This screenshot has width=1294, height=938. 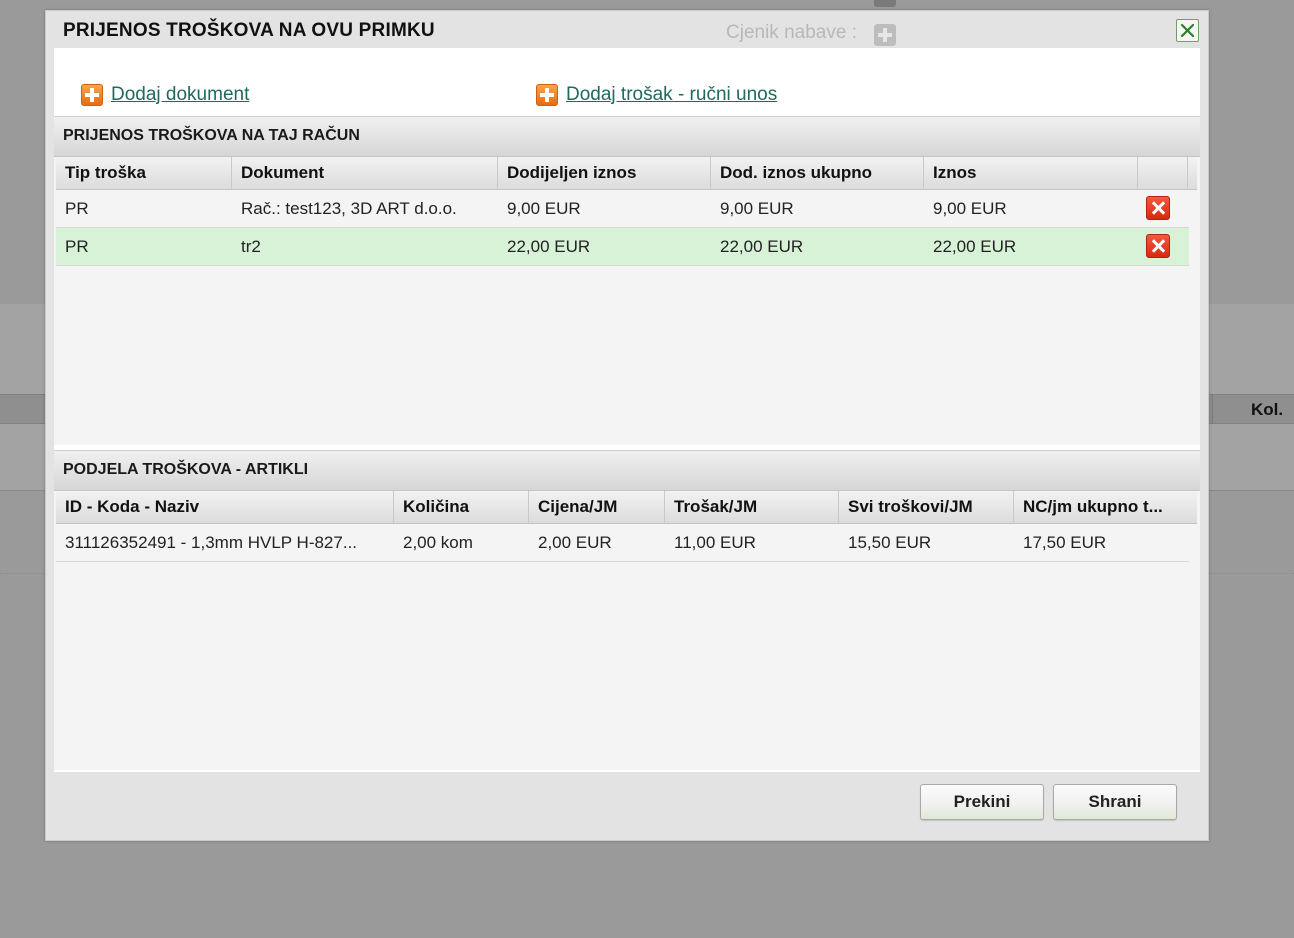 I want to click on cell-svi-troskovi: 15,50 EUR, so click(x=890, y=542).